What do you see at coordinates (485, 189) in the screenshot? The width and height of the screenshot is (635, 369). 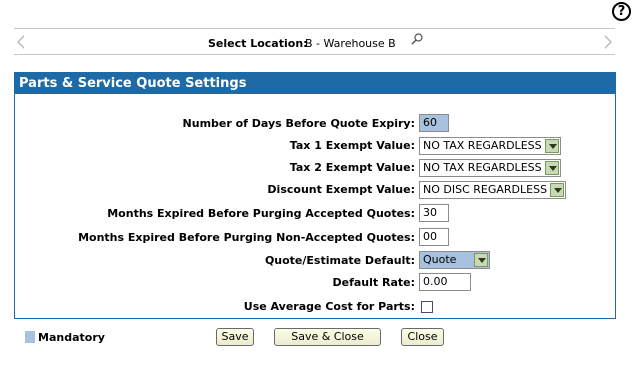 I see `discount-value: NO DISC REGARDLESS` at bounding box center [485, 189].